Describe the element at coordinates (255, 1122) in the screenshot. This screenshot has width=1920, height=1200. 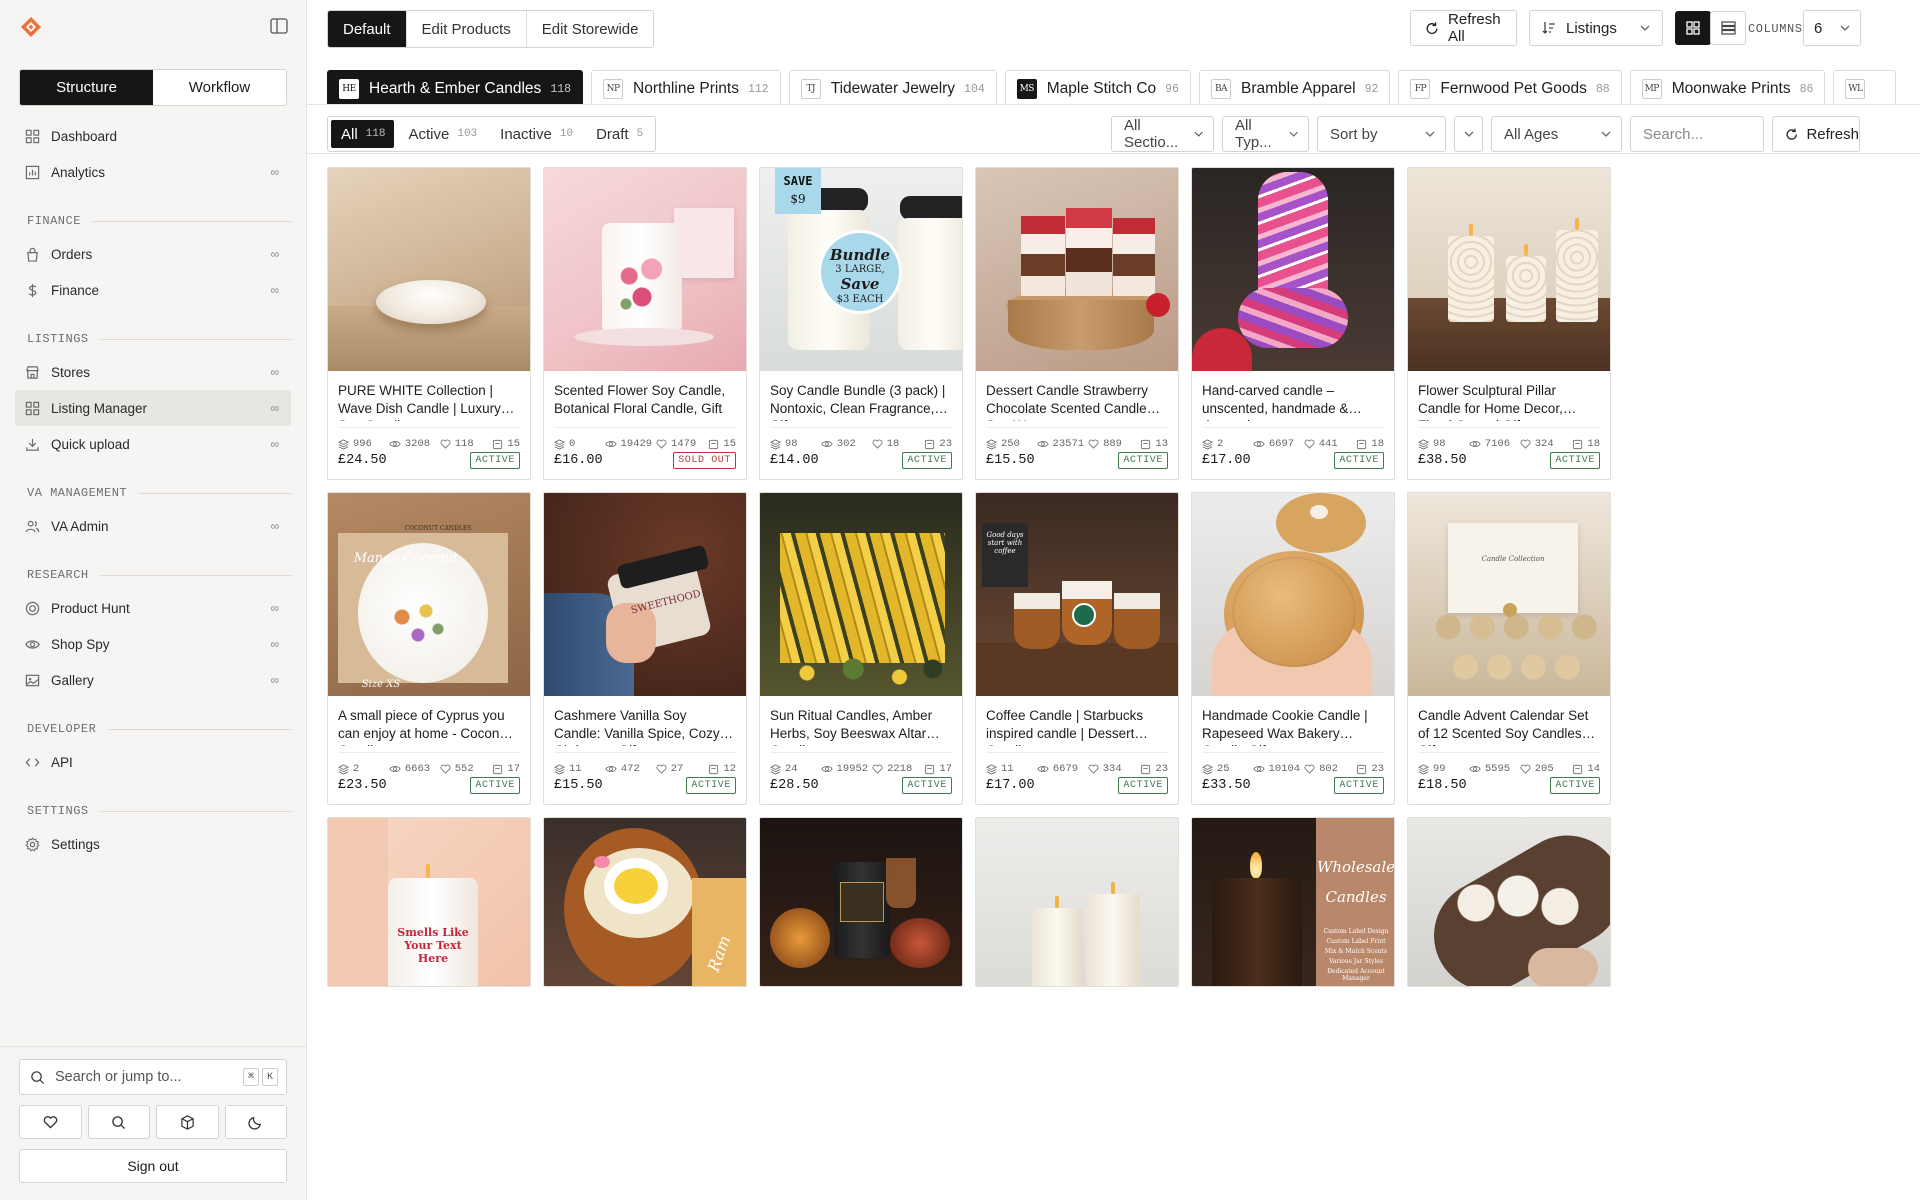
I see `theme-toggle-button` at that location.